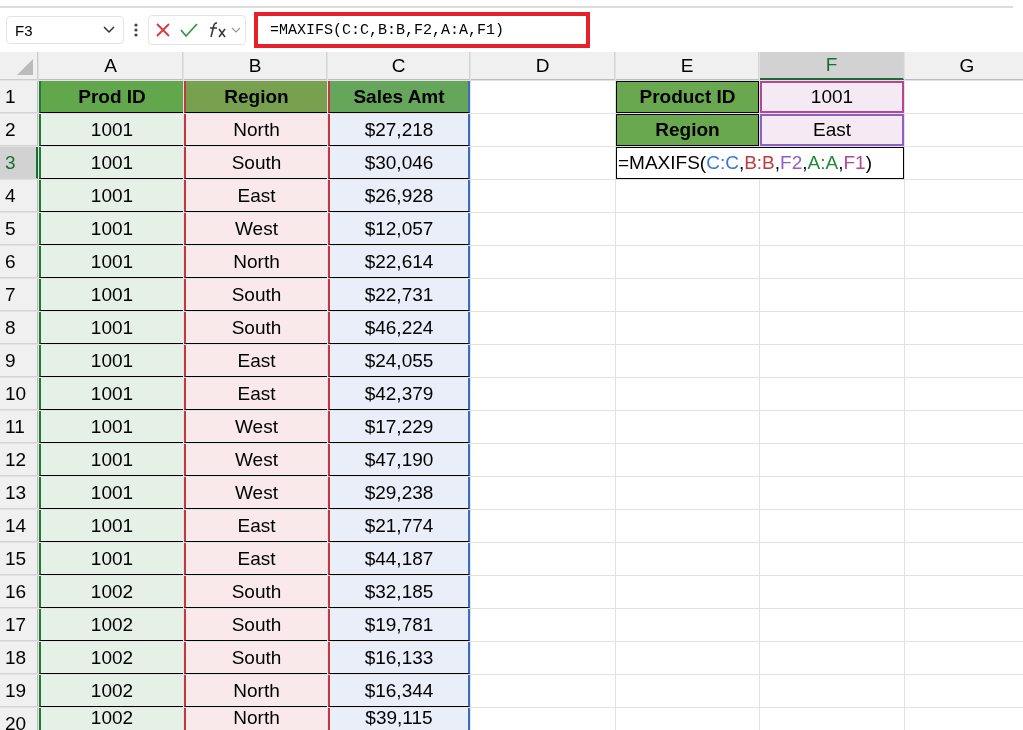 The image size is (1023, 730). What do you see at coordinates (399, 97) in the screenshot?
I see `column-heading: Sales Amt` at bounding box center [399, 97].